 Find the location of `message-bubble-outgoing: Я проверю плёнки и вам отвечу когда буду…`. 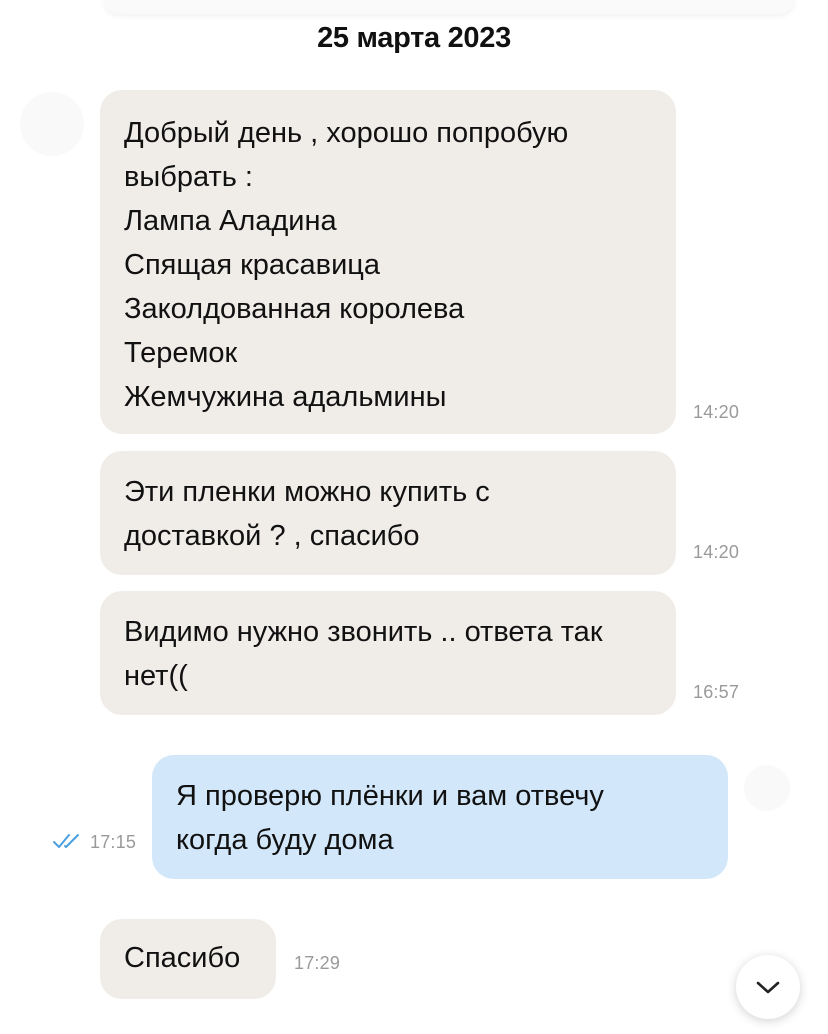

message-bubble-outgoing: Я проверю плёнки и вам отвечу когда буду… is located at coordinates (440, 817).